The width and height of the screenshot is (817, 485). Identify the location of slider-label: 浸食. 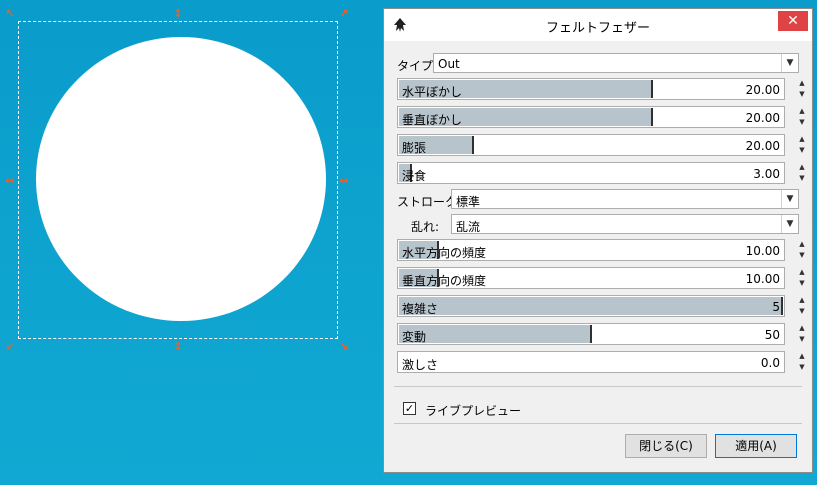
(414, 176).